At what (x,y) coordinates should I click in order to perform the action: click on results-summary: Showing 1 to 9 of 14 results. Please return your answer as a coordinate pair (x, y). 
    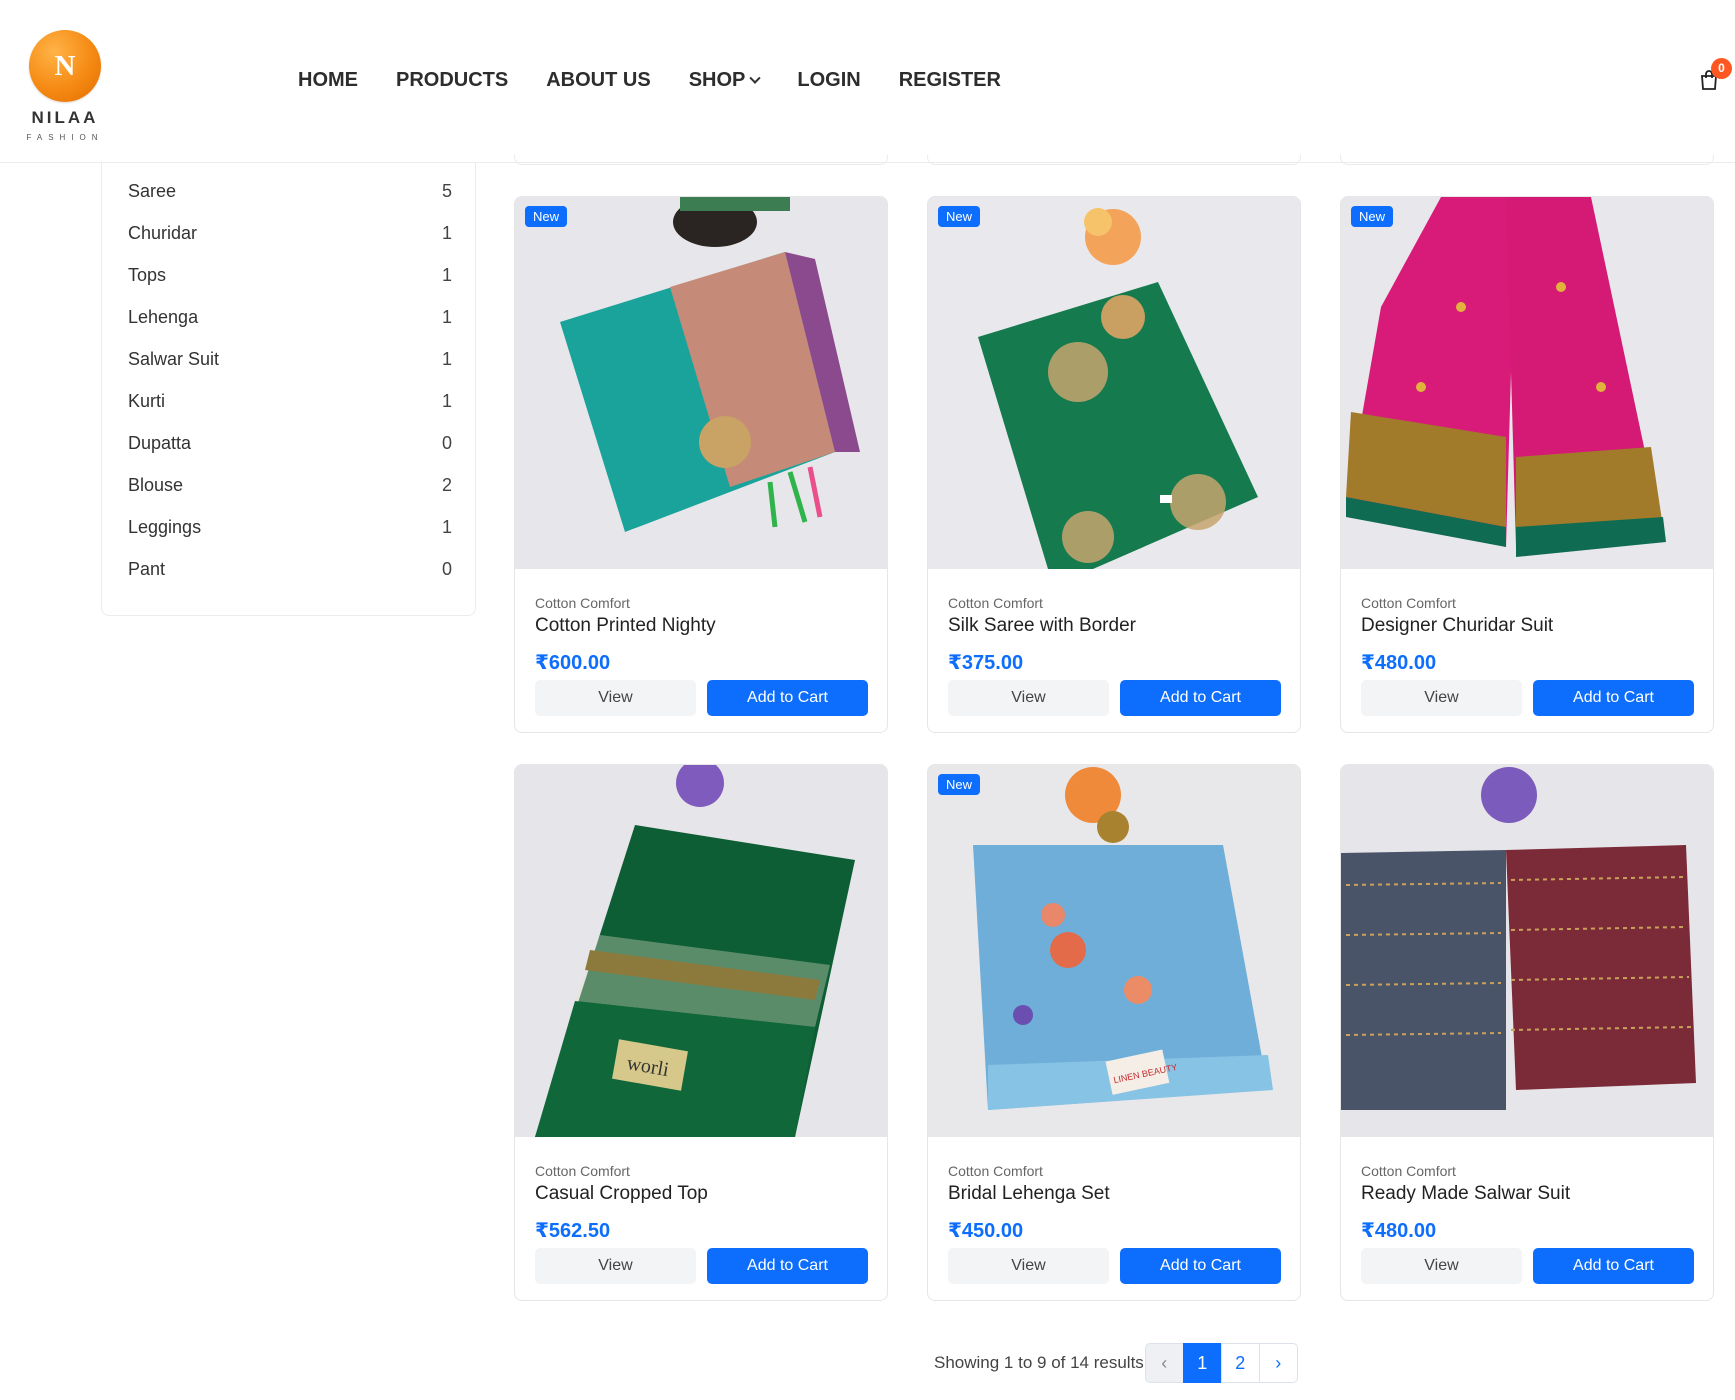
    Looking at the image, I should click on (1039, 1362).